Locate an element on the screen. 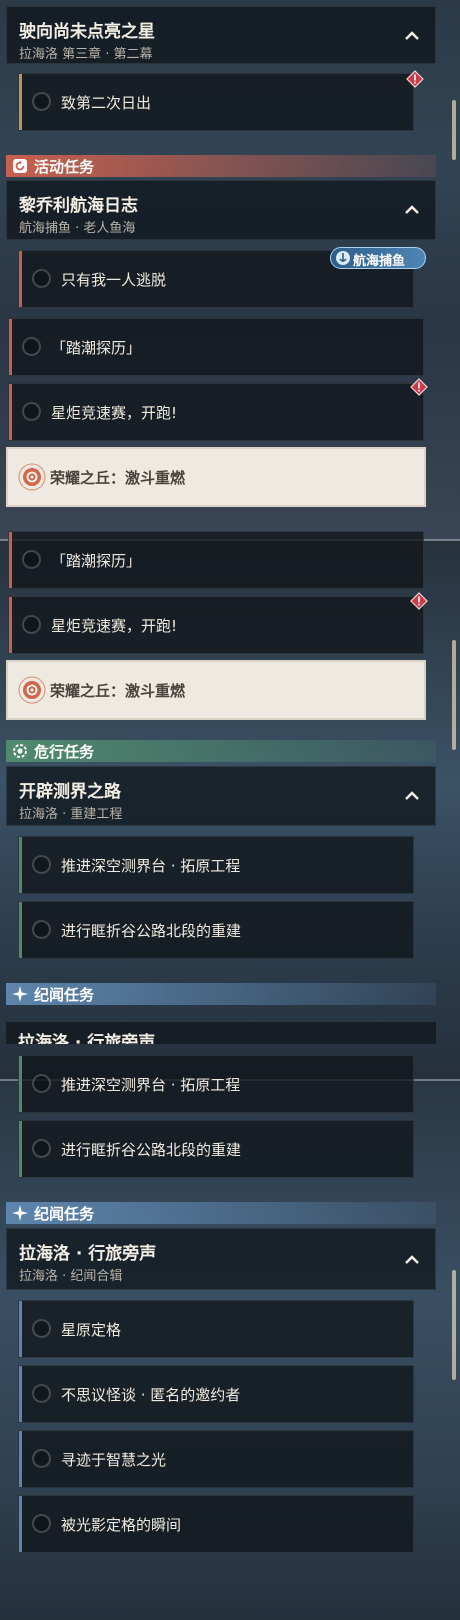 This screenshot has width=460, height=1620. category-activity: 活动任务 is located at coordinates (221, 166).